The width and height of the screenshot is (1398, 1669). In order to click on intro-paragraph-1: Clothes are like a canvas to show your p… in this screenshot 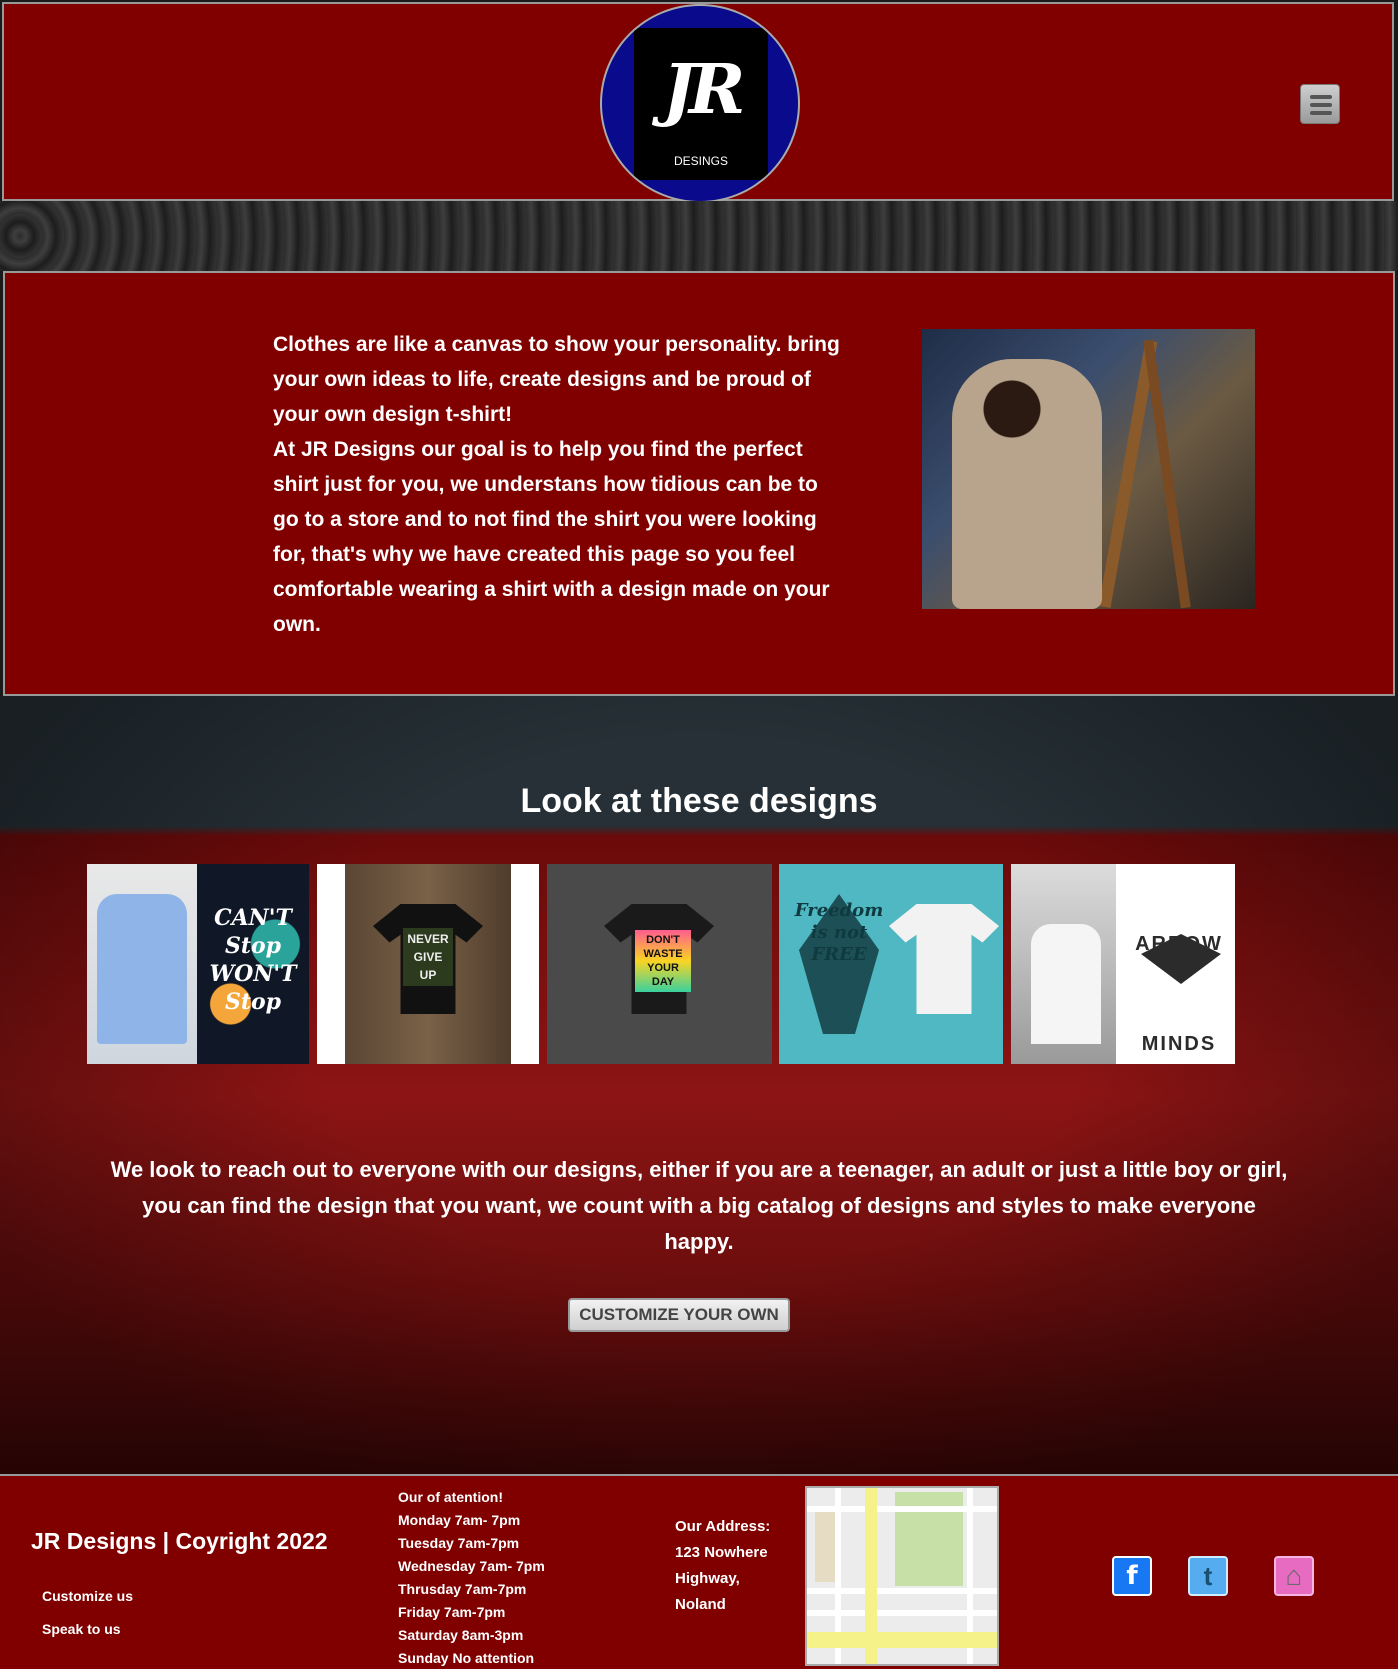, I will do `click(556, 379)`.